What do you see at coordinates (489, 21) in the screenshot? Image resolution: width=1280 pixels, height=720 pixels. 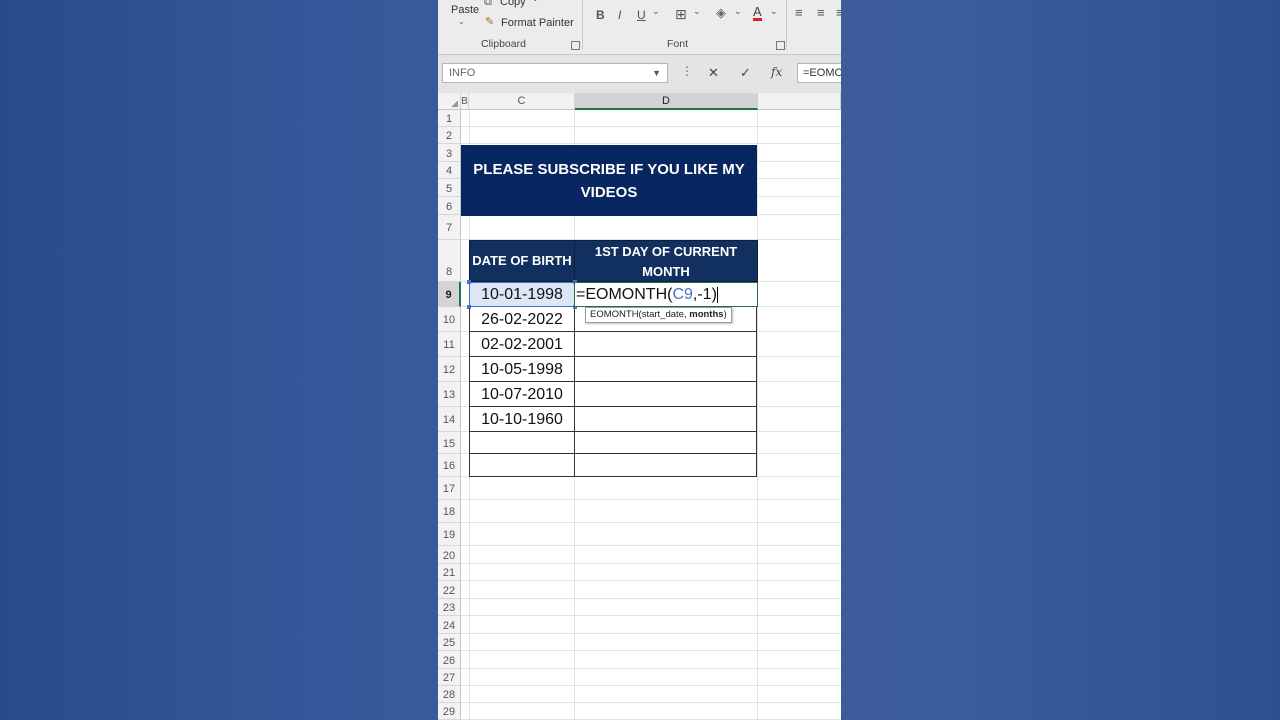 I see `format-painter-icon: ✎` at bounding box center [489, 21].